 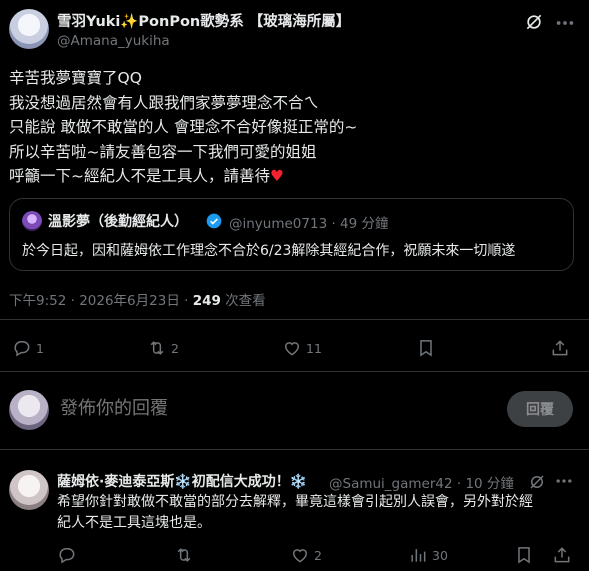 I want to click on tweet-meta: 下午9:52 · 2026年6月23日 · 249 次查看, so click(x=137, y=299).